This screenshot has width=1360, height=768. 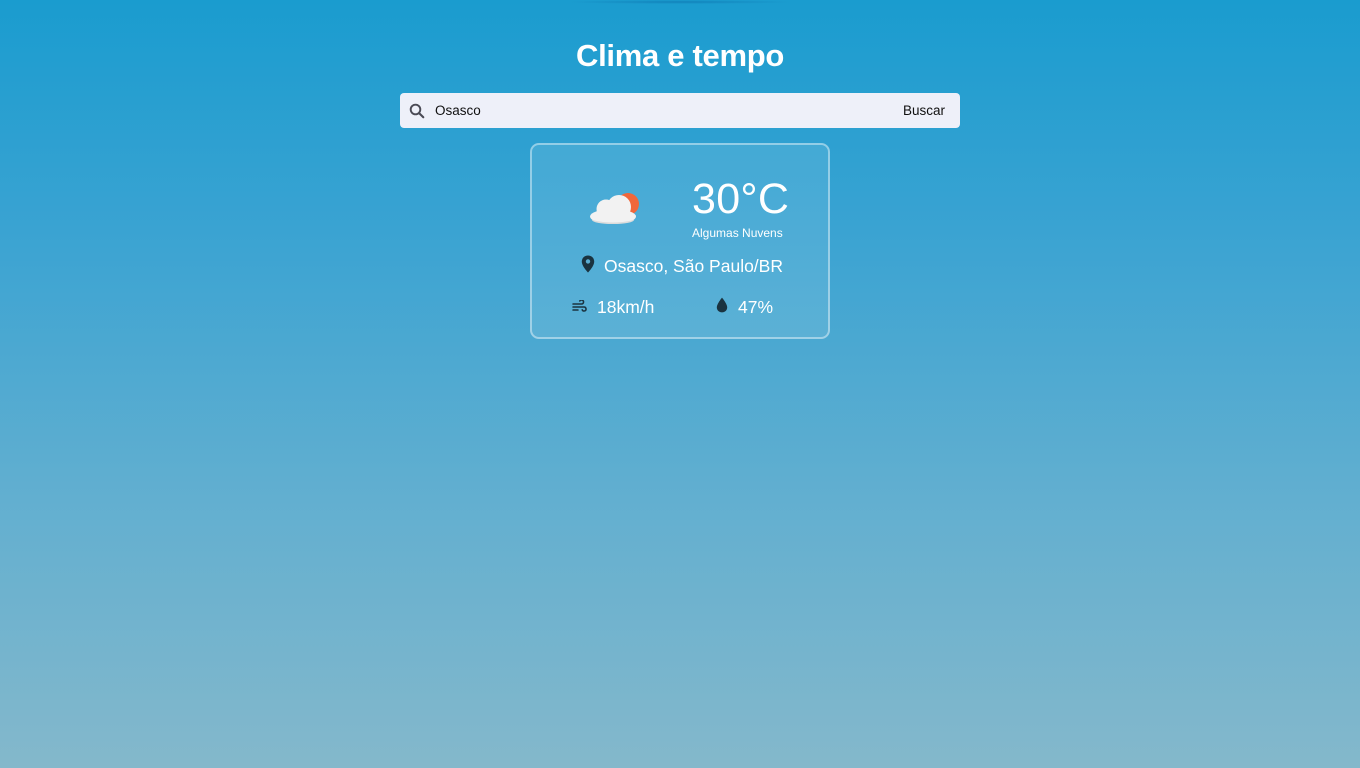 What do you see at coordinates (722, 307) in the screenshot?
I see `water-drop-icon` at bounding box center [722, 307].